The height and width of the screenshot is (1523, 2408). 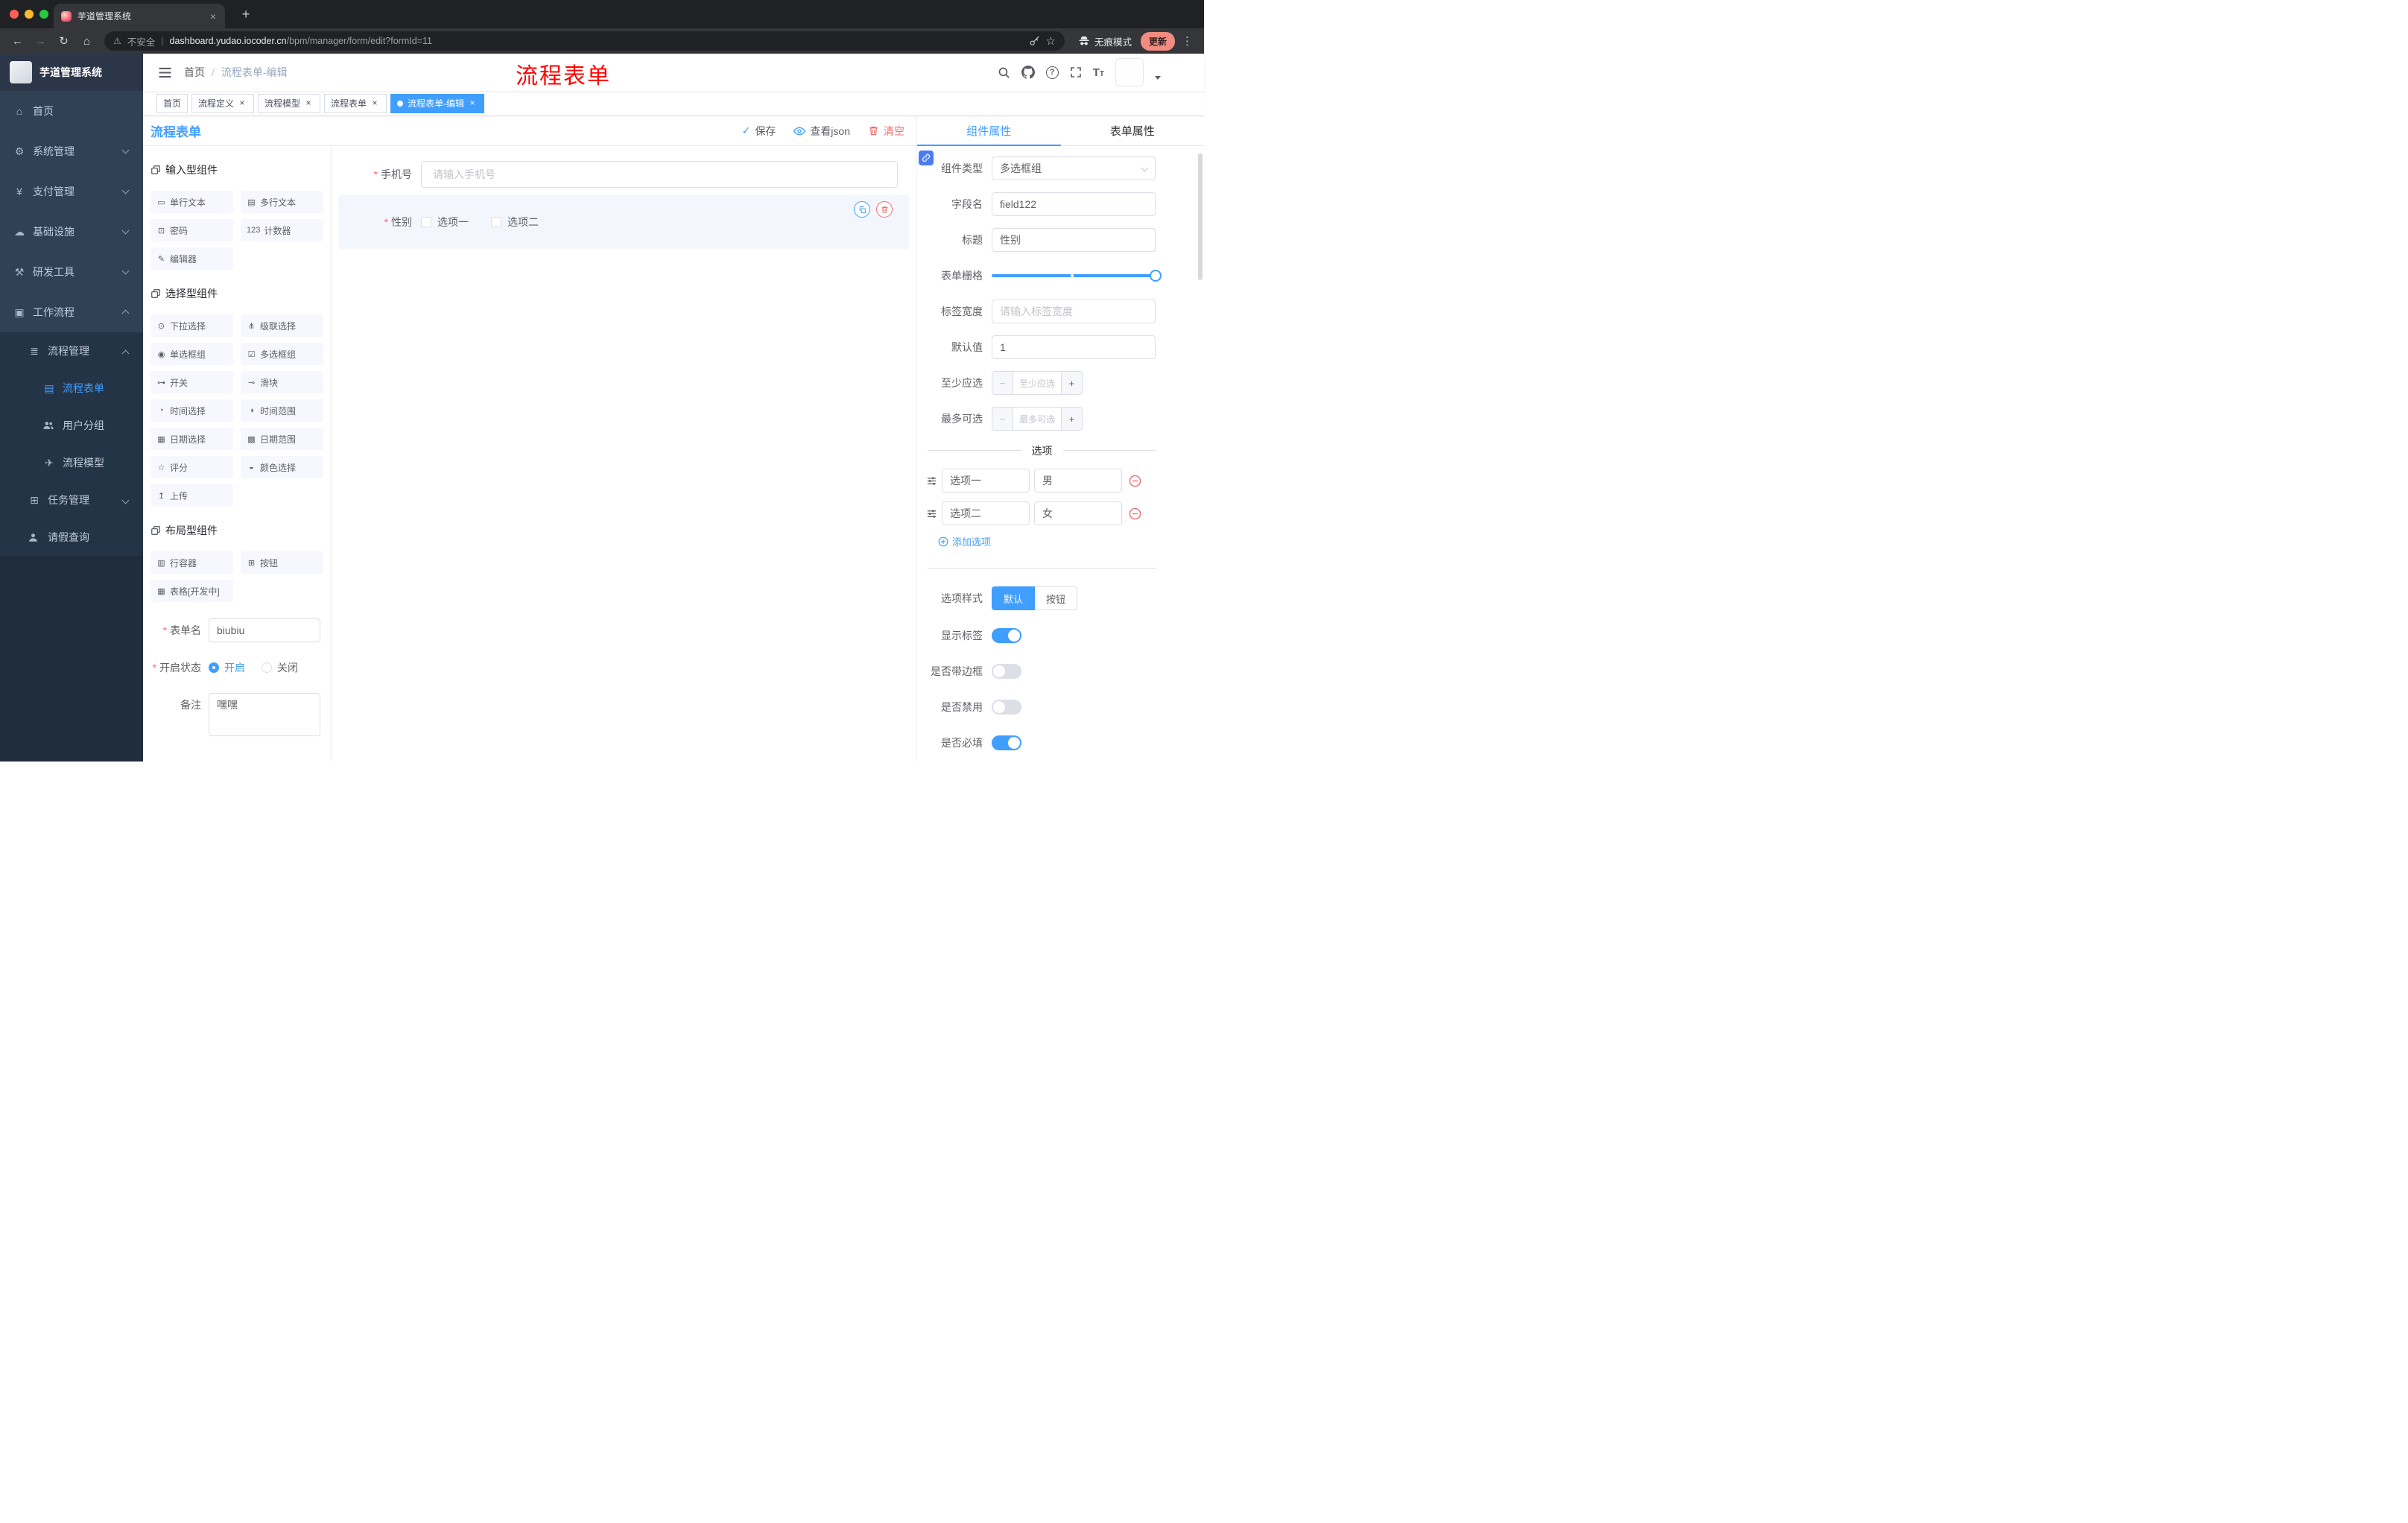 What do you see at coordinates (191, 259) in the screenshot?
I see `component-chip: ✎ 编辑器` at bounding box center [191, 259].